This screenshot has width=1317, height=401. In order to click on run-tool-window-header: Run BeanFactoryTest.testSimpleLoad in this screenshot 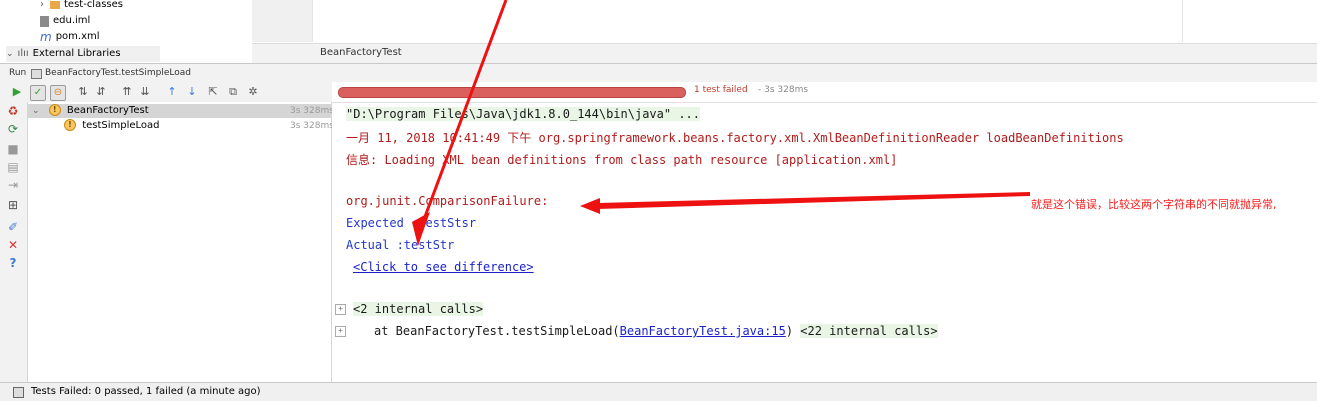, I will do `click(658, 73)`.